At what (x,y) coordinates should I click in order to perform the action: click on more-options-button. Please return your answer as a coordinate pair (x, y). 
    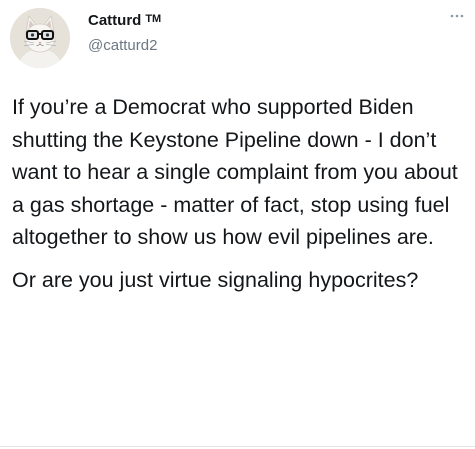
    Looking at the image, I should click on (457, 16).